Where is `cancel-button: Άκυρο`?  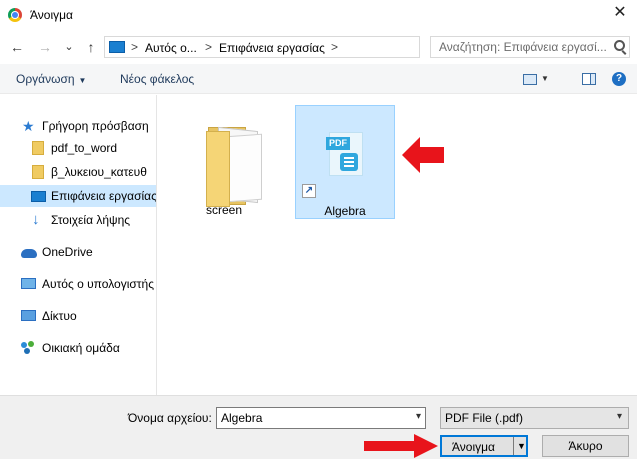
cancel-button: Άκυρο is located at coordinates (585, 446).